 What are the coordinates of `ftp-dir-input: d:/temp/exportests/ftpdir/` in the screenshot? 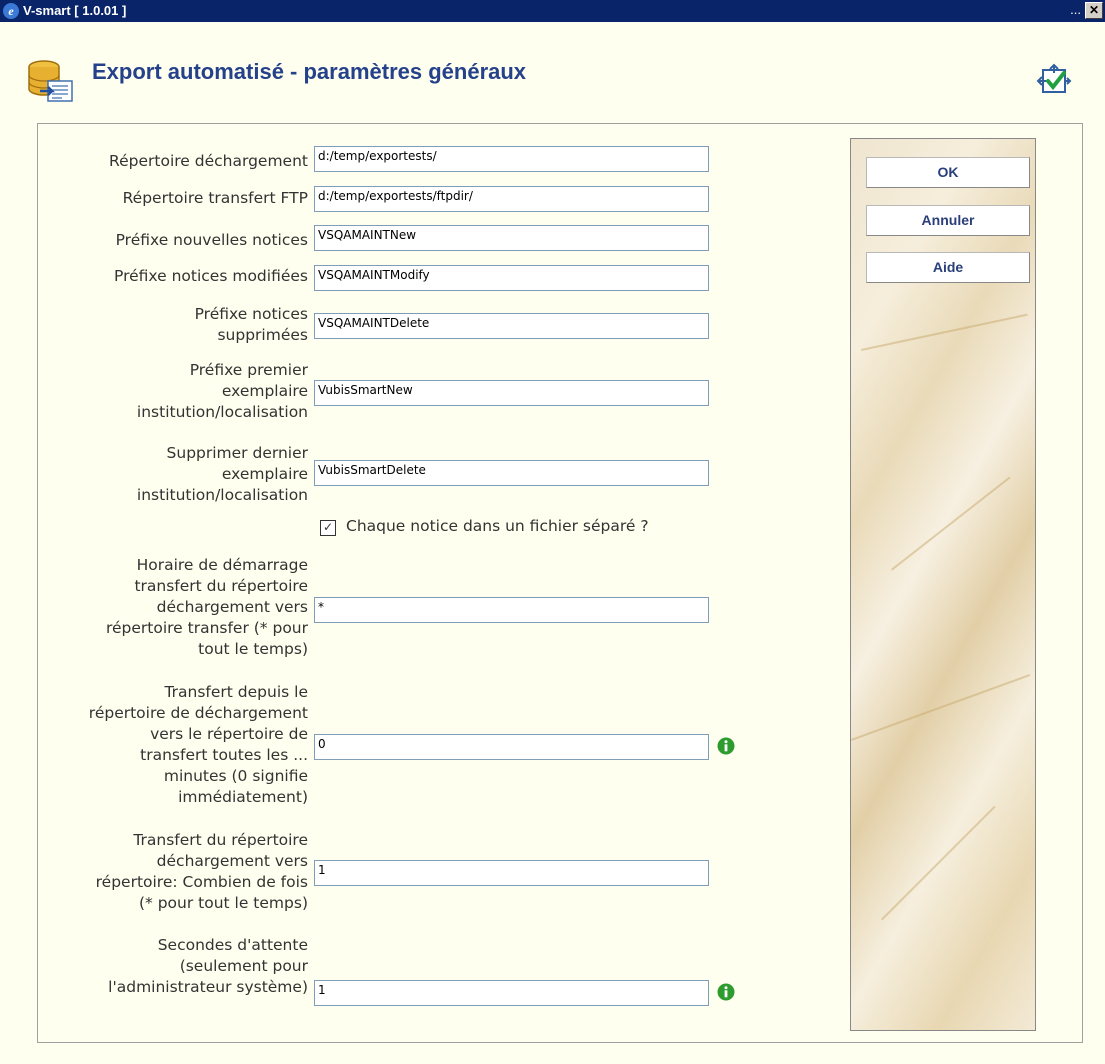 It's located at (511, 199).